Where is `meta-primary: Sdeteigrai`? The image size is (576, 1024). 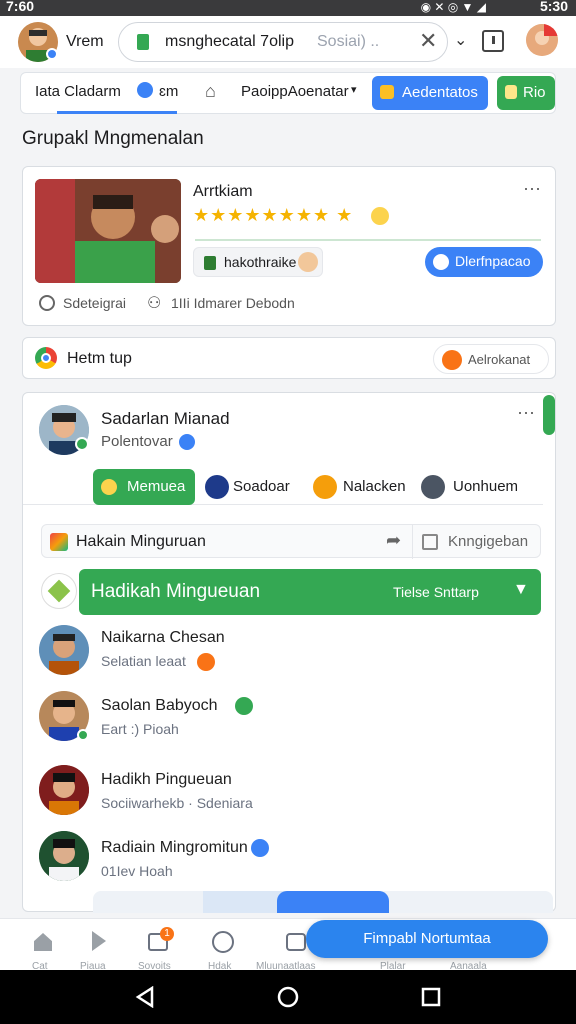
meta-primary: Sdeteigrai is located at coordinates (95, 303).